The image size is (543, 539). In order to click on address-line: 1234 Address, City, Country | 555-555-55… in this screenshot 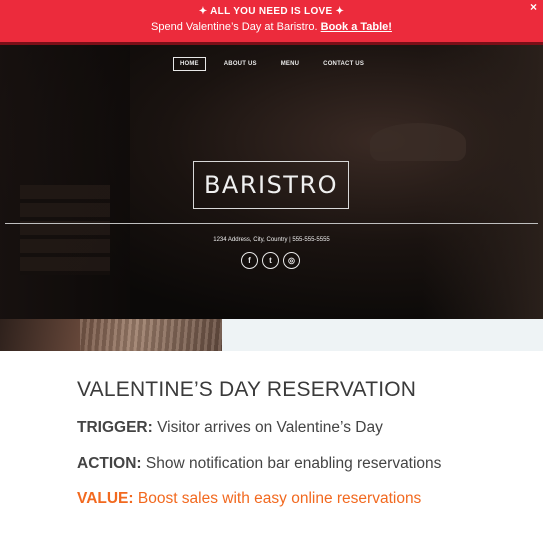, I will do `click(271, 240)`.